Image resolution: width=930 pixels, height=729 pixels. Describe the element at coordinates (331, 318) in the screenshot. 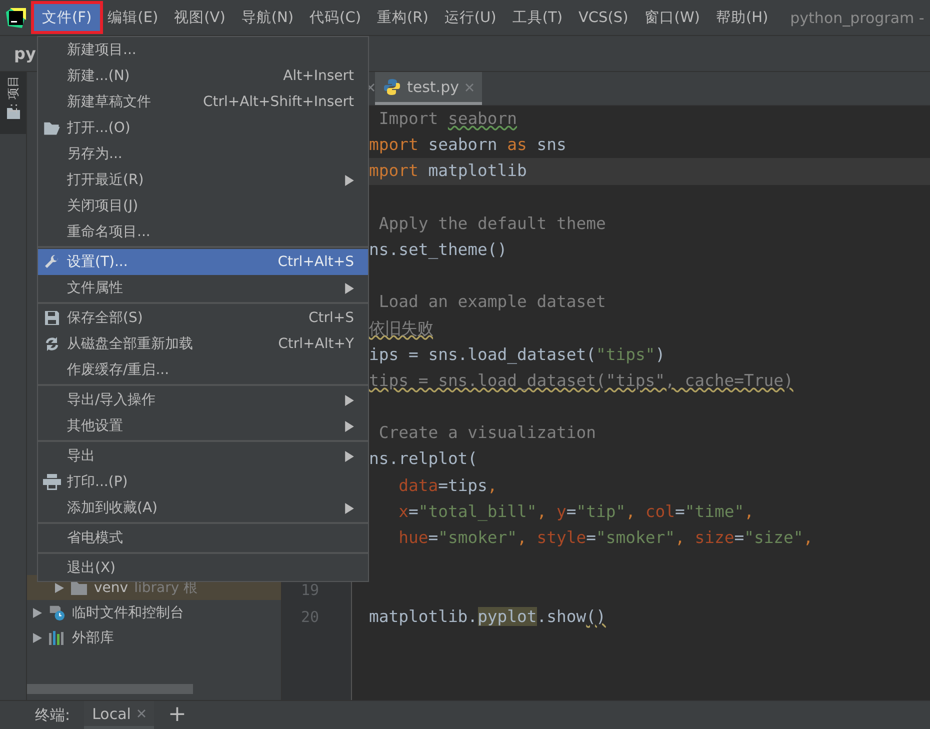

I see `shortcut-label: Ctrl+S` at that location.